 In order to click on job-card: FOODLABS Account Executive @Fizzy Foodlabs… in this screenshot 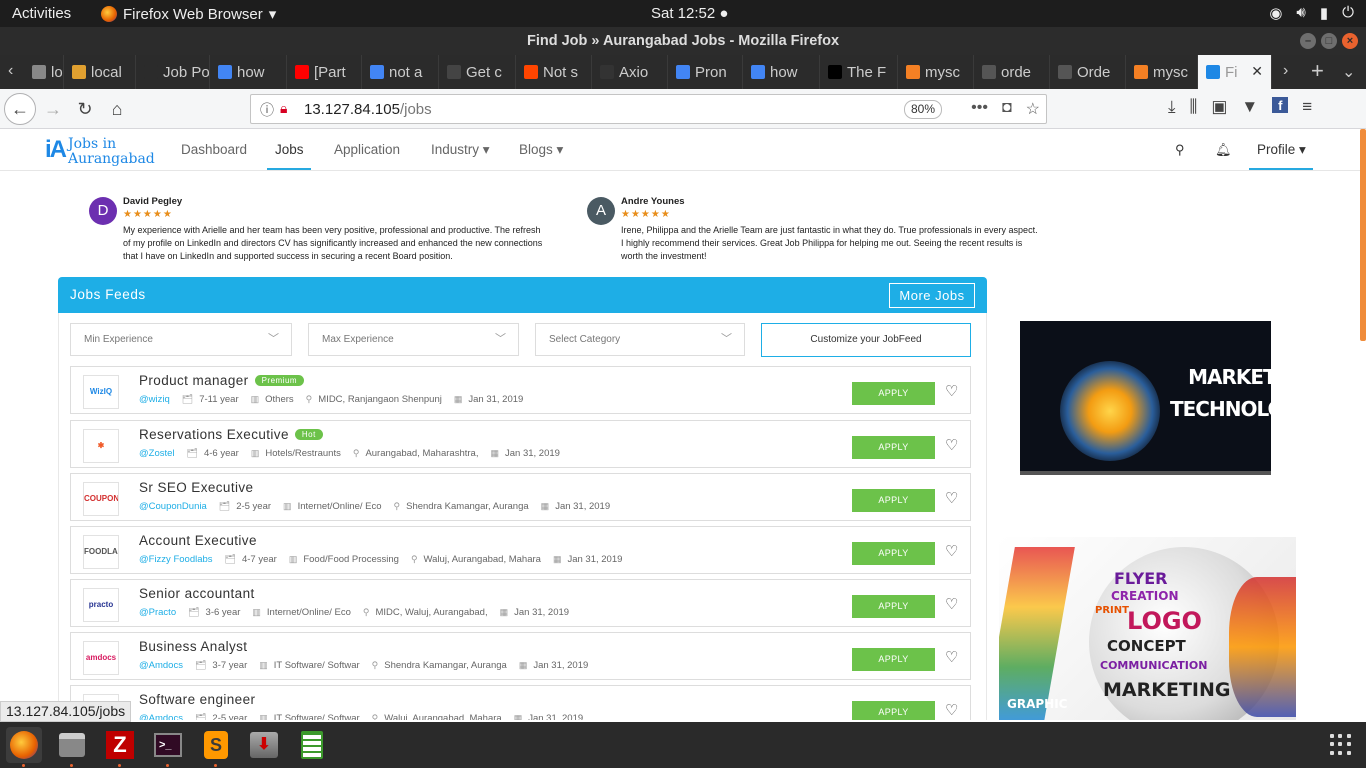, I will do `click(520, 550)`.